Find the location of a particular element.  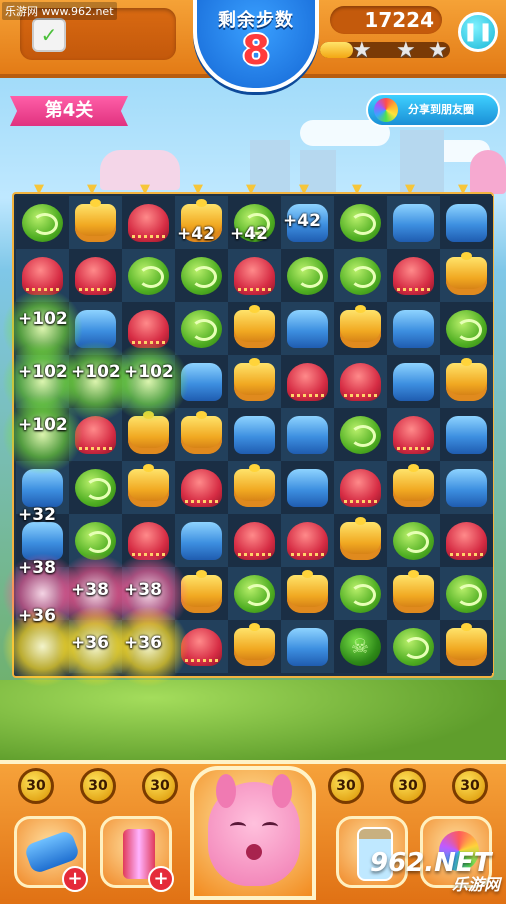

share-to-moments-button: 分享到朋友圈 is located at coordinates (433, 110).